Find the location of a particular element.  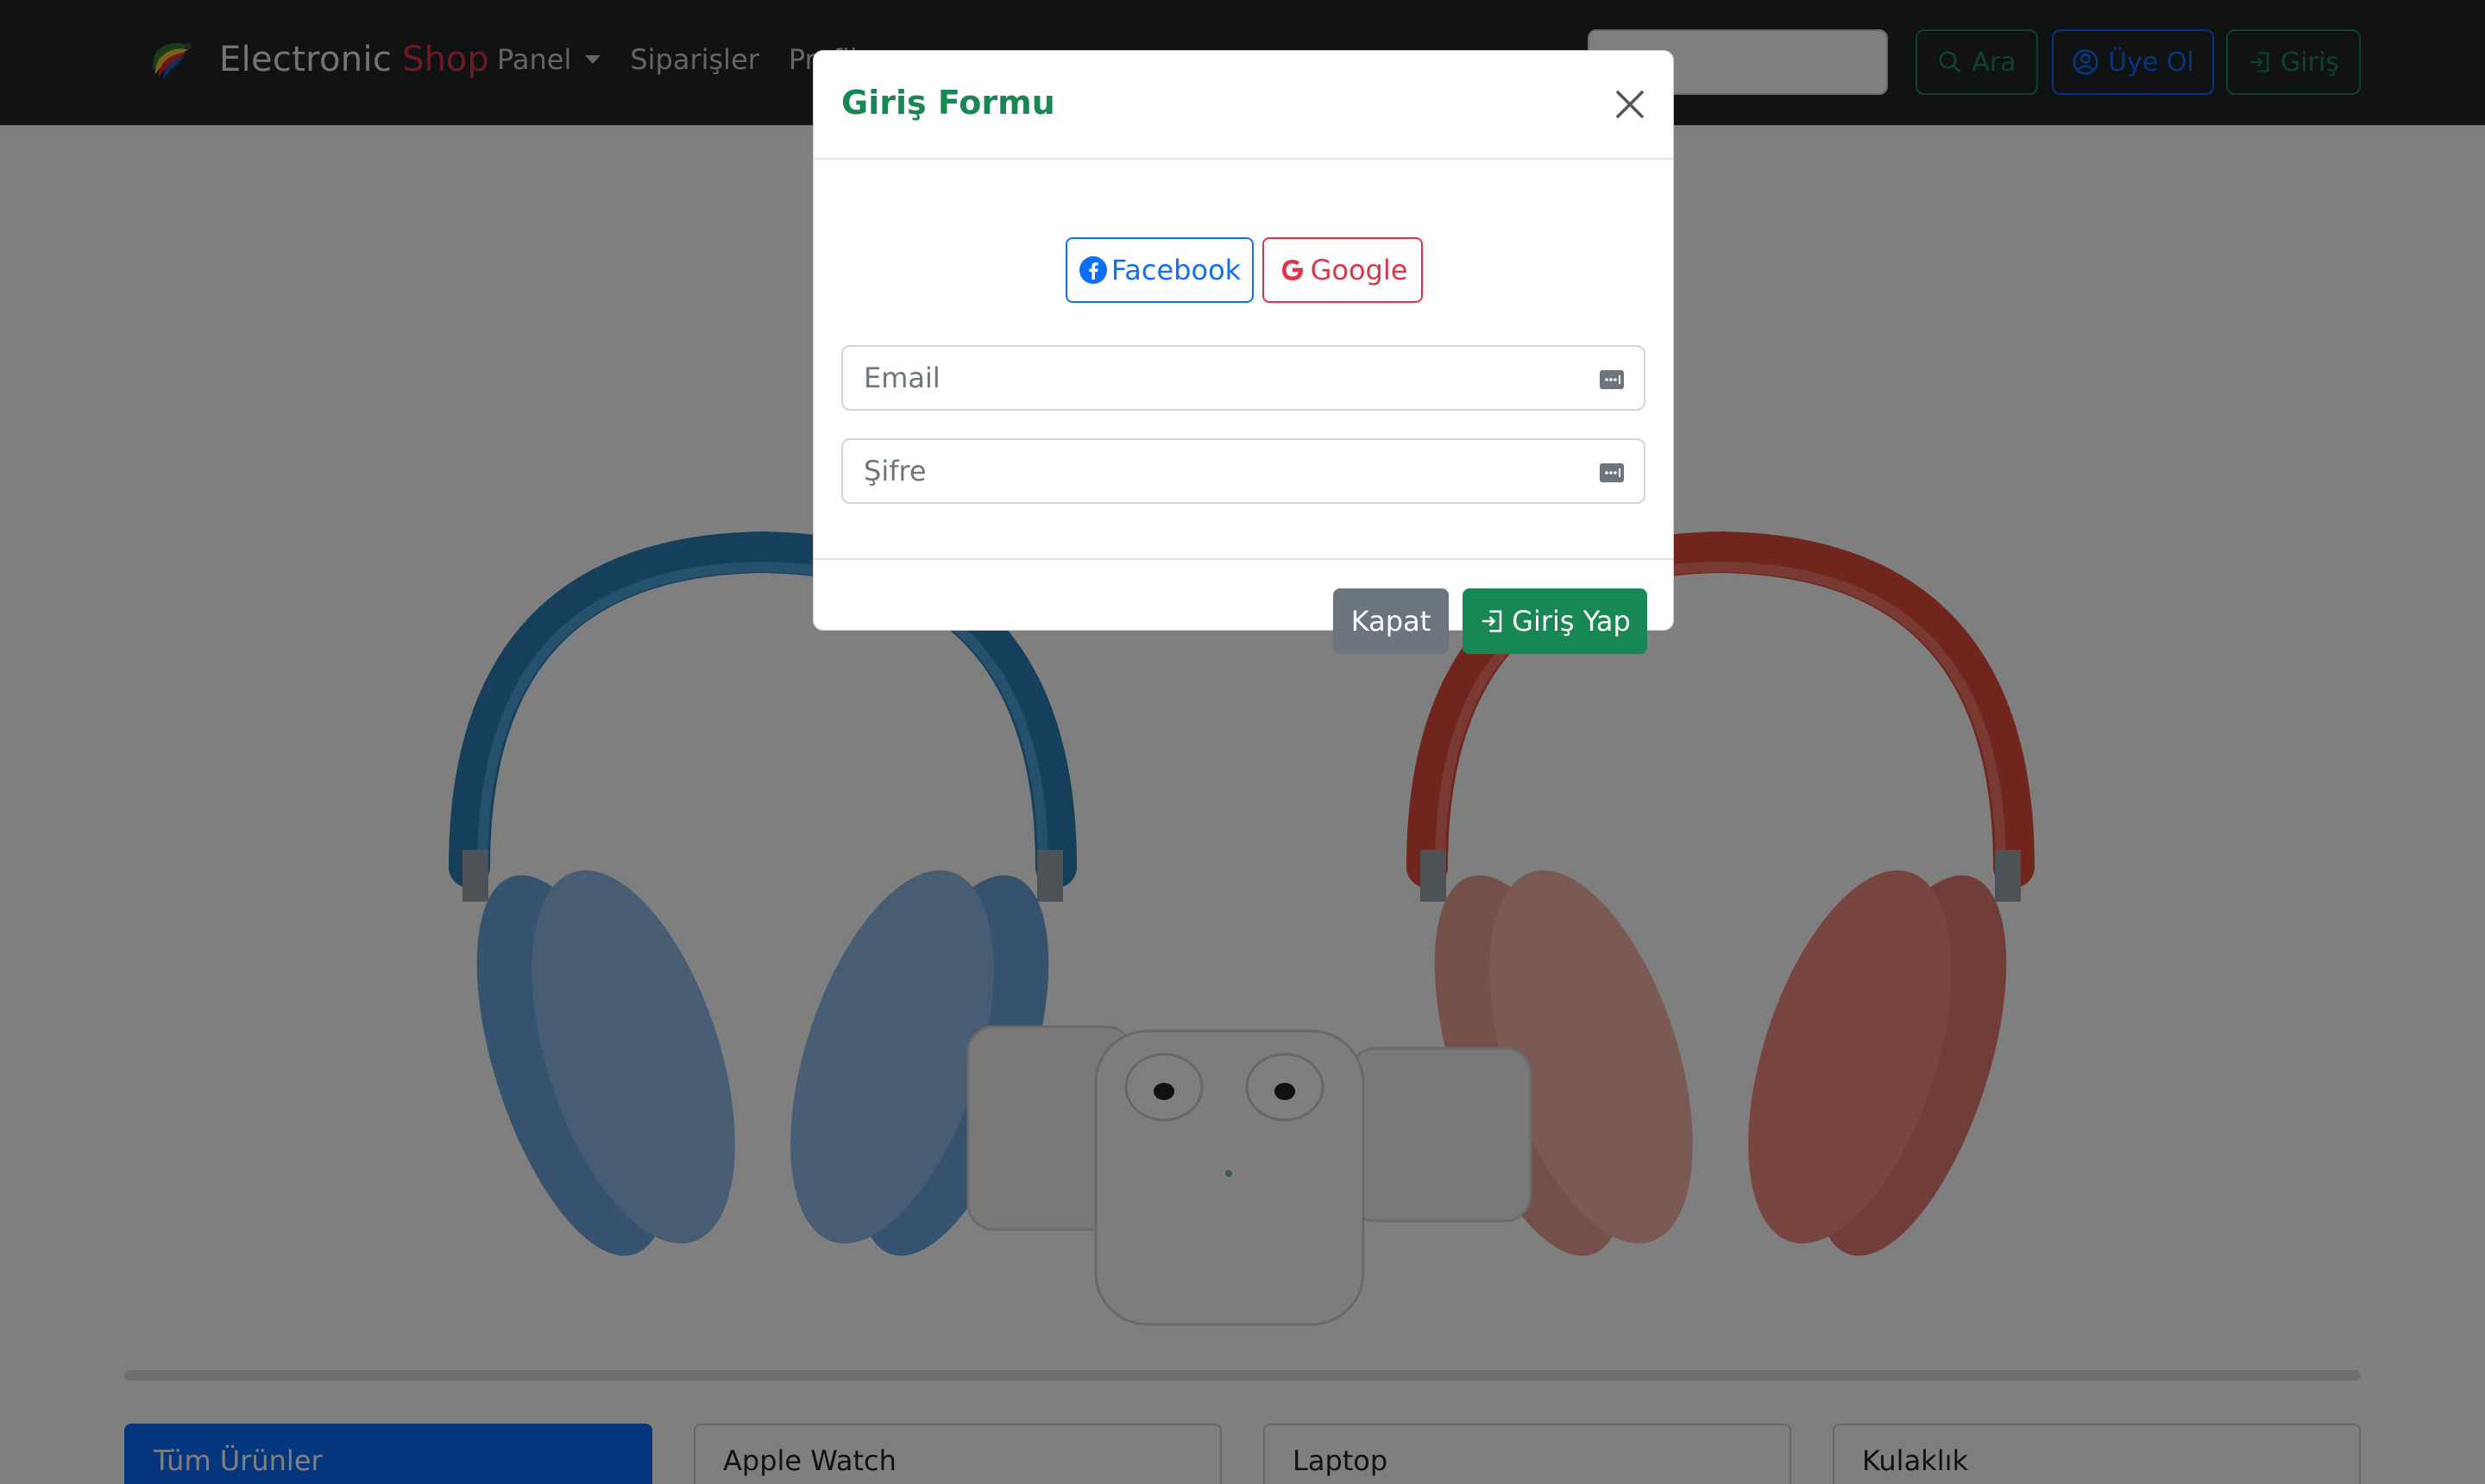

modal-body: Facebook Google is located at coordinates (1243, 359).